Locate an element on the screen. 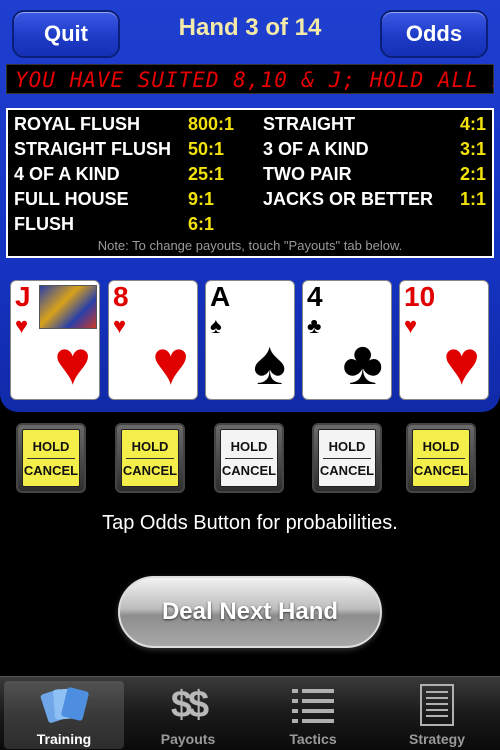 This screenshot has height=750, width=500. hand-payout: 800:1 is located at coordinates (211, 124).